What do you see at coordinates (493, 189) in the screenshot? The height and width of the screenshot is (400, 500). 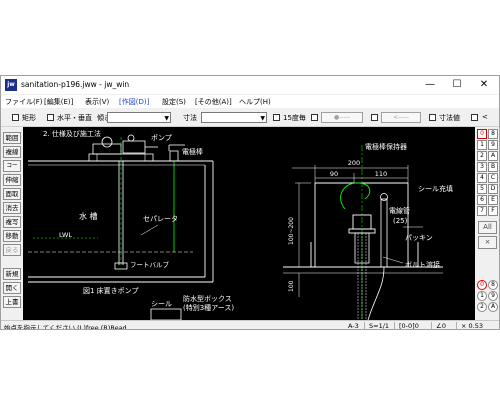 I see `layer-group-d: D` at bounding box center [493, 189].